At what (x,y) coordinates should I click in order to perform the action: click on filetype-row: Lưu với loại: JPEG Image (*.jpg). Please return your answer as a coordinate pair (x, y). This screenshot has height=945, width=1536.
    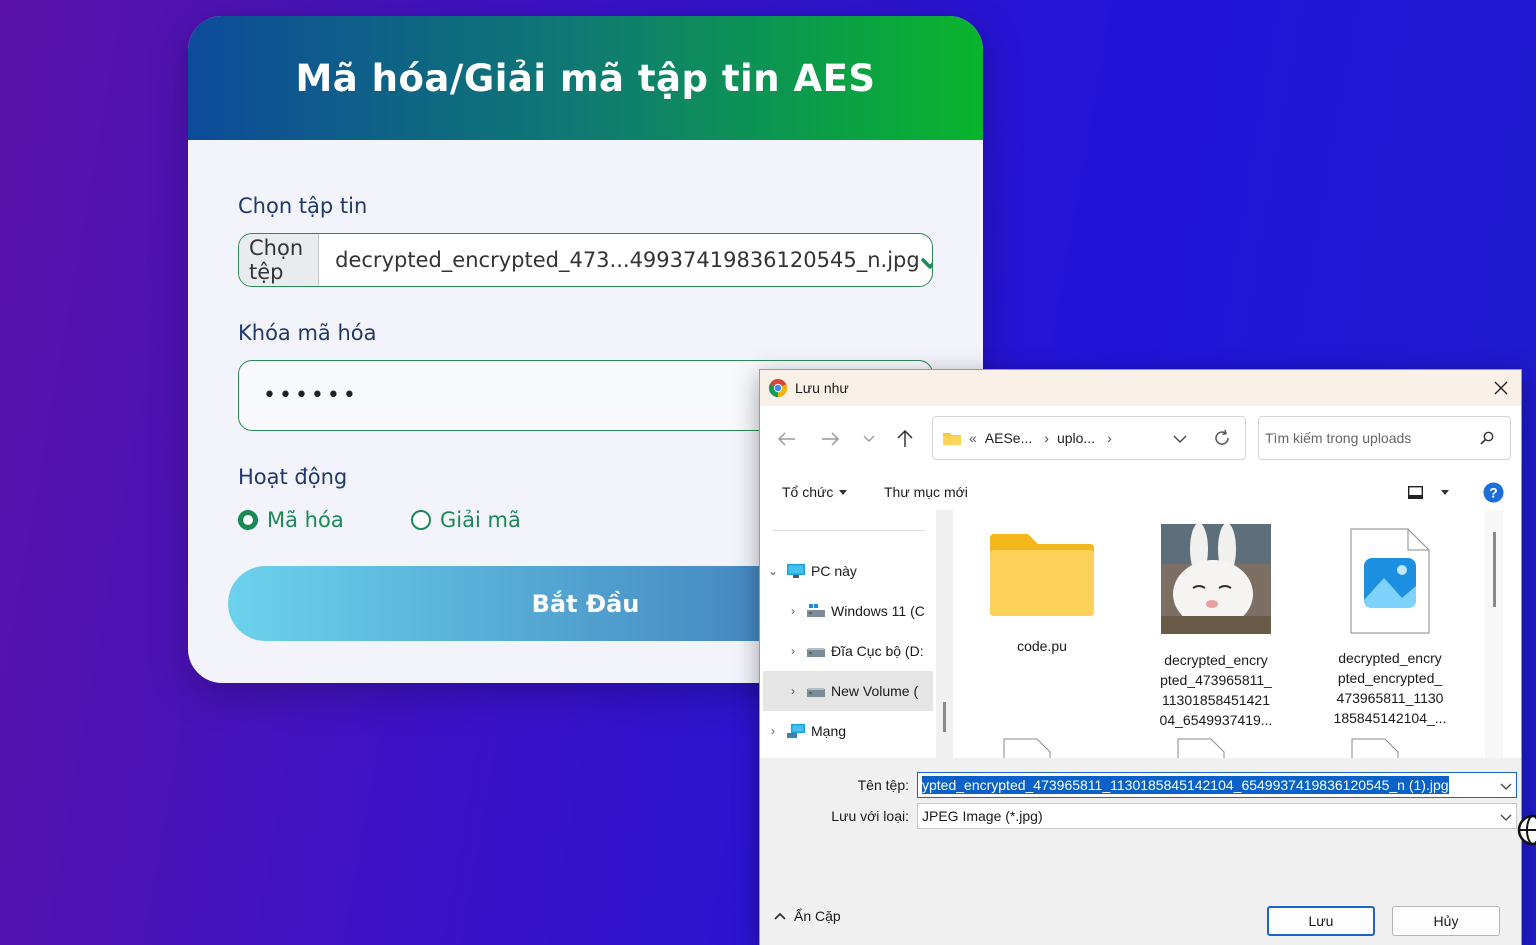
    Looking at the image, I should click on (1140, 816).